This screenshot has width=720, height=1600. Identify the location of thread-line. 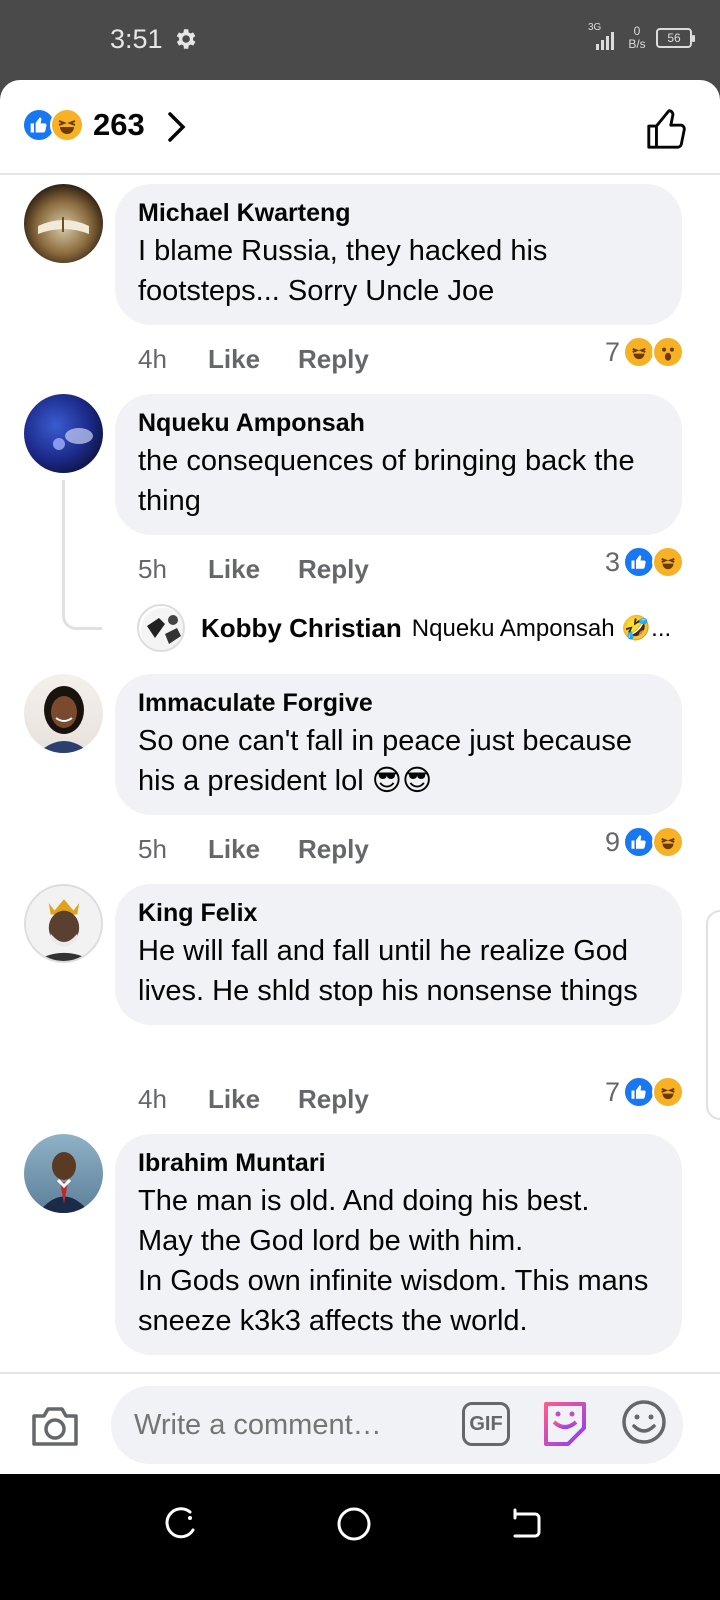
(82, 555).